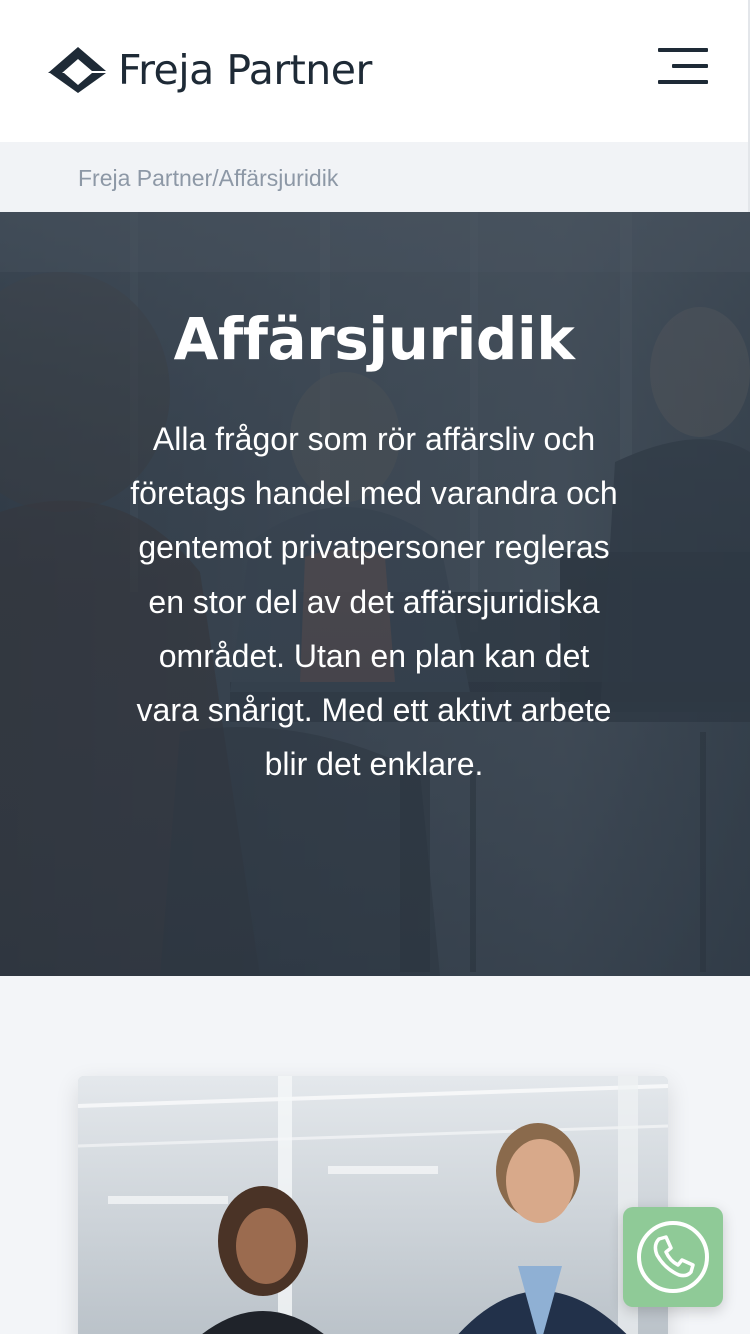 This screenshot has height=1334, width=750. Describe the element at coordinates (374, 339) in the screenshot. I see `page-title: Affärsjuridik` at that location.